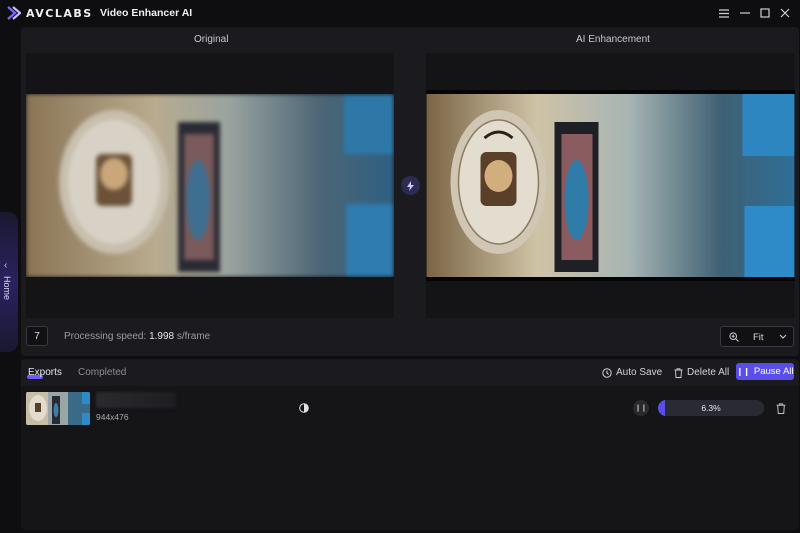 The height and width of the screenshot is (533, 800). What do you see at coordinates (58, 408) in the screenshot?
I see `video-thumbnail` at bounding box center [58, 408].